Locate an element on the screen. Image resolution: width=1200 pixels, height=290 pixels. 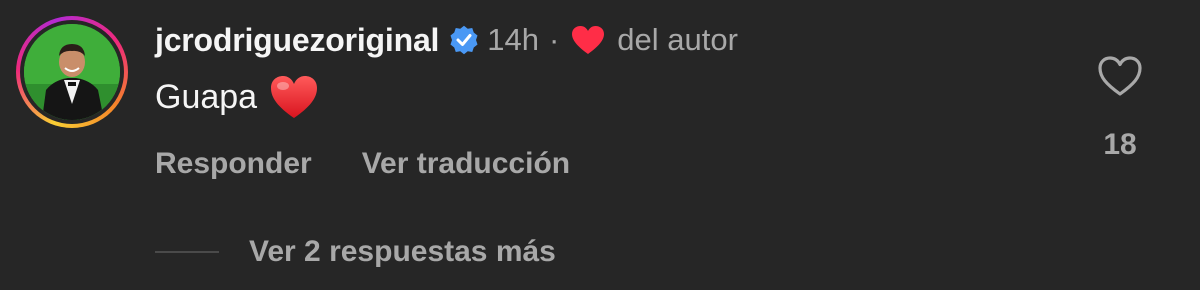
avatar-image is located at coordinates (72, 72).